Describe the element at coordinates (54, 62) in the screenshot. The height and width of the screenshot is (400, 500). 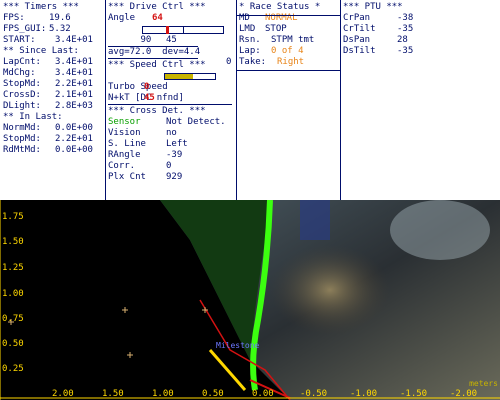
I see `lapcnt-row: LapCnt: 3.4E+01` at that location.